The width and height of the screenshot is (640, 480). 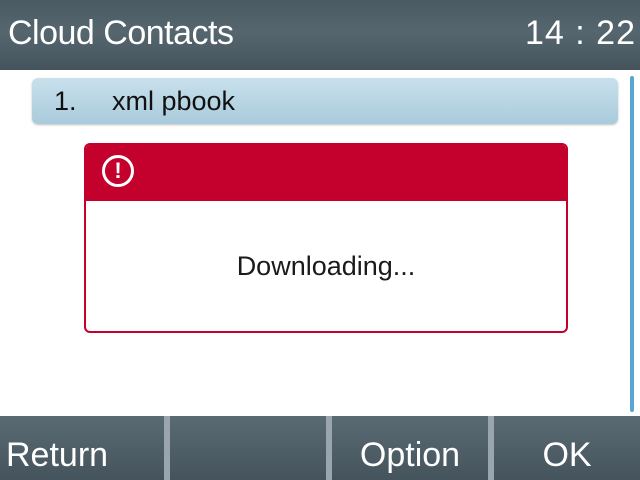 What do you see at coordinates (326, 173) in the screenshot?
I see `dialog-header: !` at bounding box center [326, 173].